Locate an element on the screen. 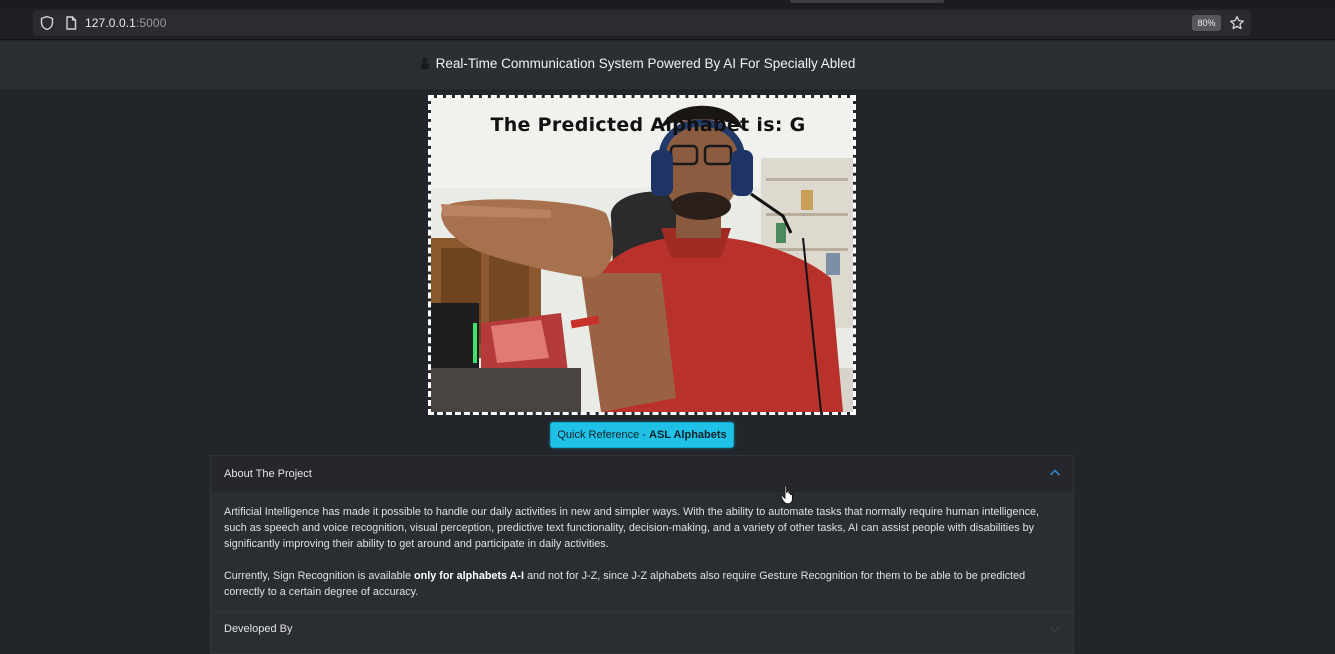 This screenshot has width=1335, height=654. accordion-header-about: About The Project is located at coordinates (642, 474).